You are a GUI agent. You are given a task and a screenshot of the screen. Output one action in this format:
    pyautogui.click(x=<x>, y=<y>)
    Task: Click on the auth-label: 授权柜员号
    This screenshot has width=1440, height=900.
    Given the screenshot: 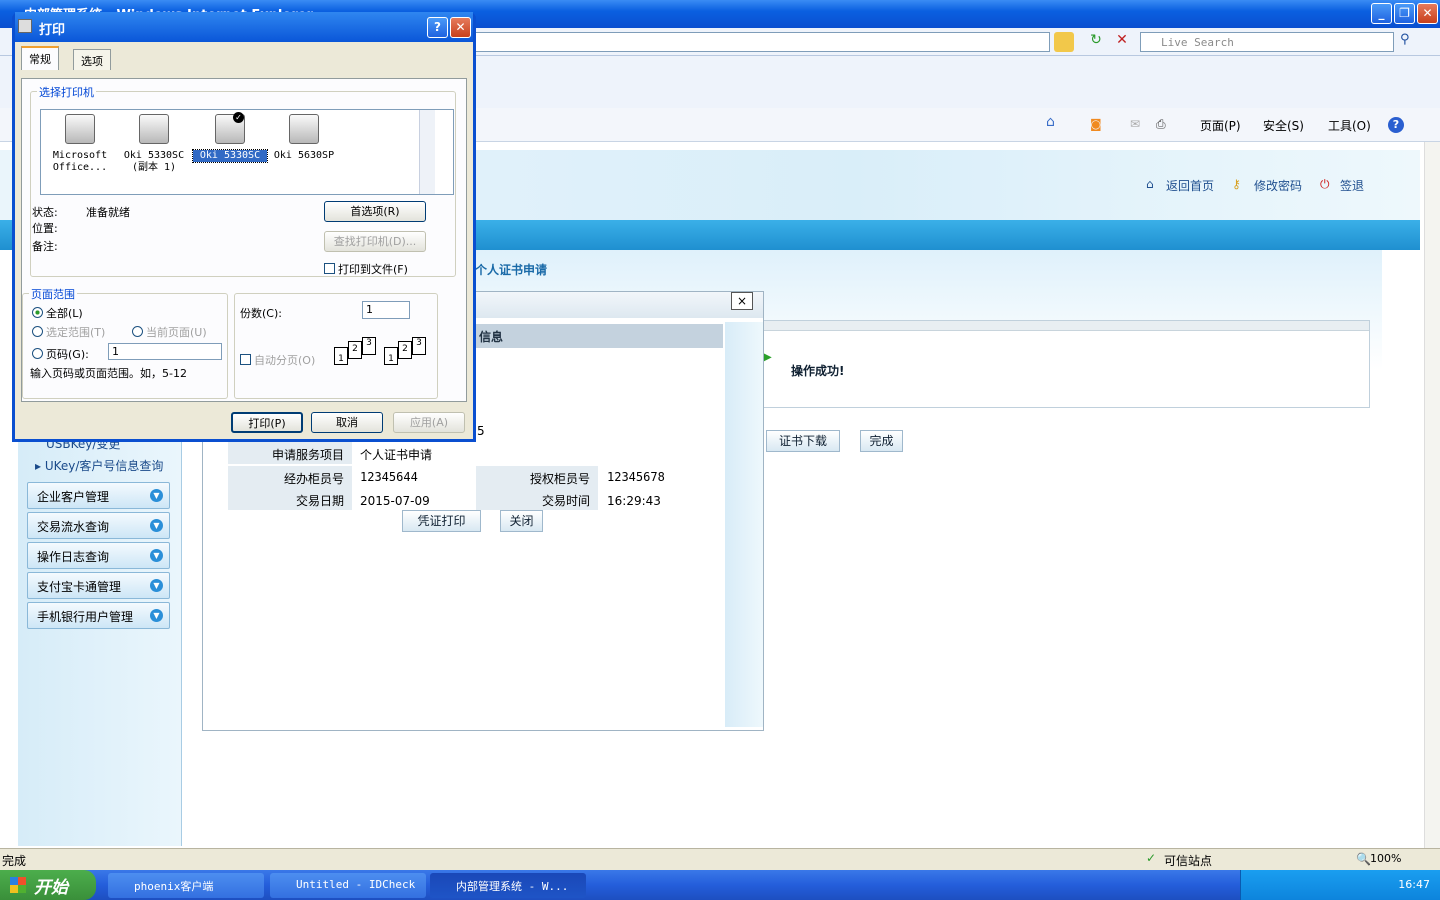 What is the action you would take?
    pyautogui.click(x=537, y=477)
    